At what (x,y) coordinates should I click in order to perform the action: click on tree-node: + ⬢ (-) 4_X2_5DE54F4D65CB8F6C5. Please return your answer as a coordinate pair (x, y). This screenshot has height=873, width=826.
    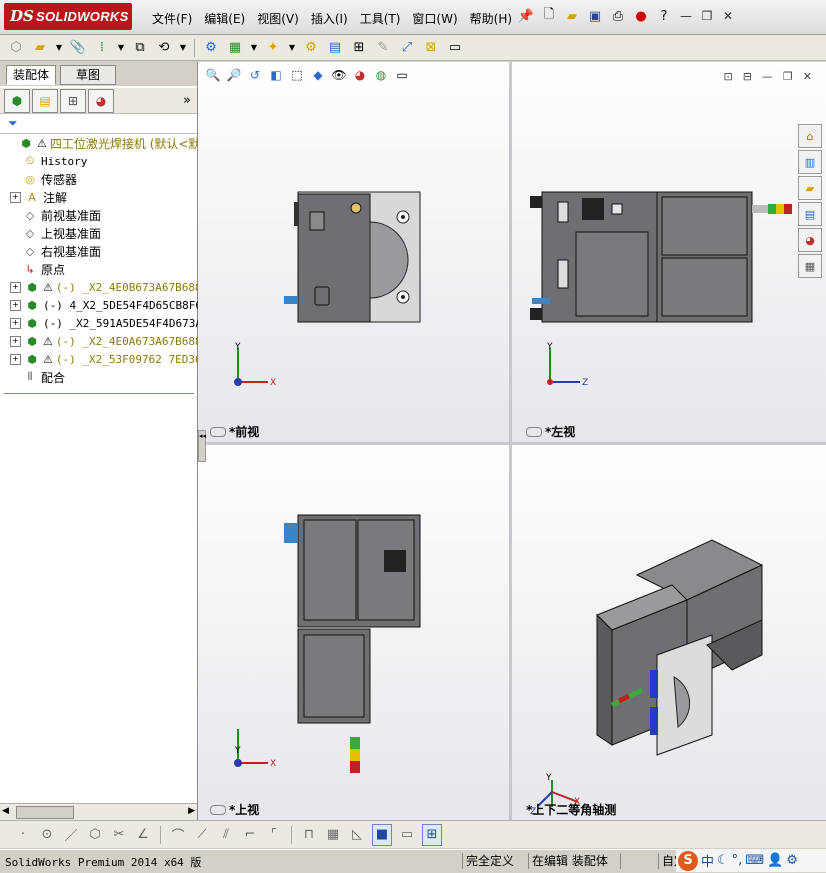
    Looking at the image, I should click on (109, 305).